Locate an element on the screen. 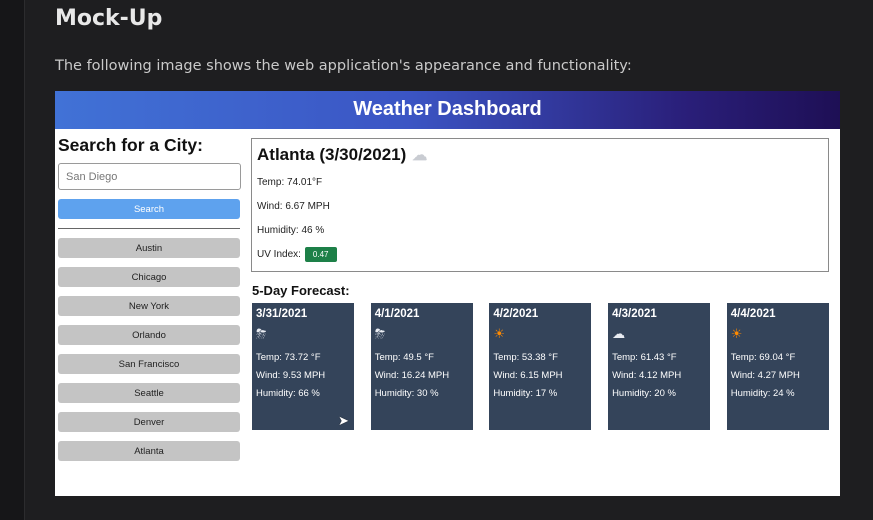 The width and height of the screenshot is (873, 520). history-button-san-francisco: San Francisco is located at coordinates (149, 364).